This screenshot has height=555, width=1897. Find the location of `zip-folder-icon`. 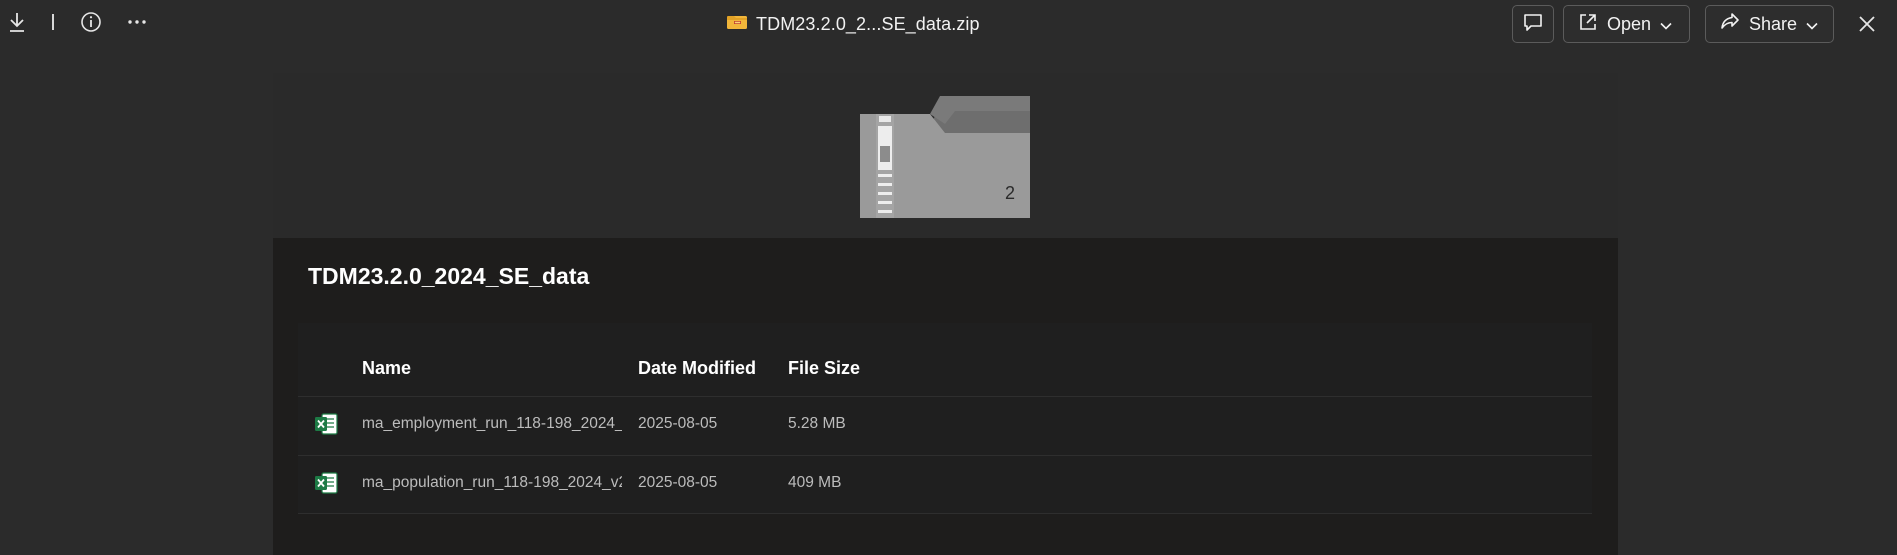

zip-folder-icon is located at coordinates (737, 24).